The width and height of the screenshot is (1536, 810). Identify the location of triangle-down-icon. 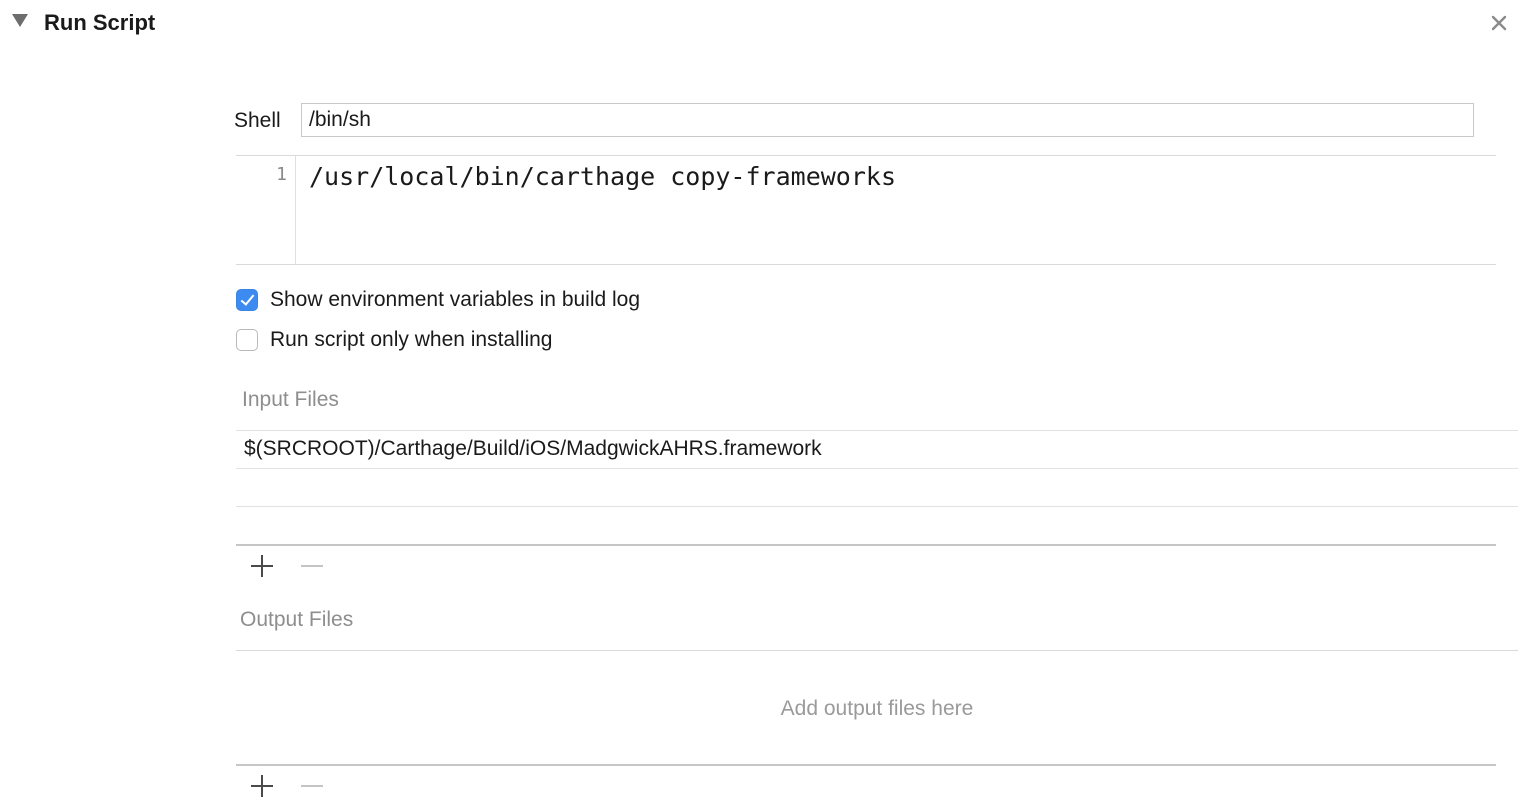
(20, 20).